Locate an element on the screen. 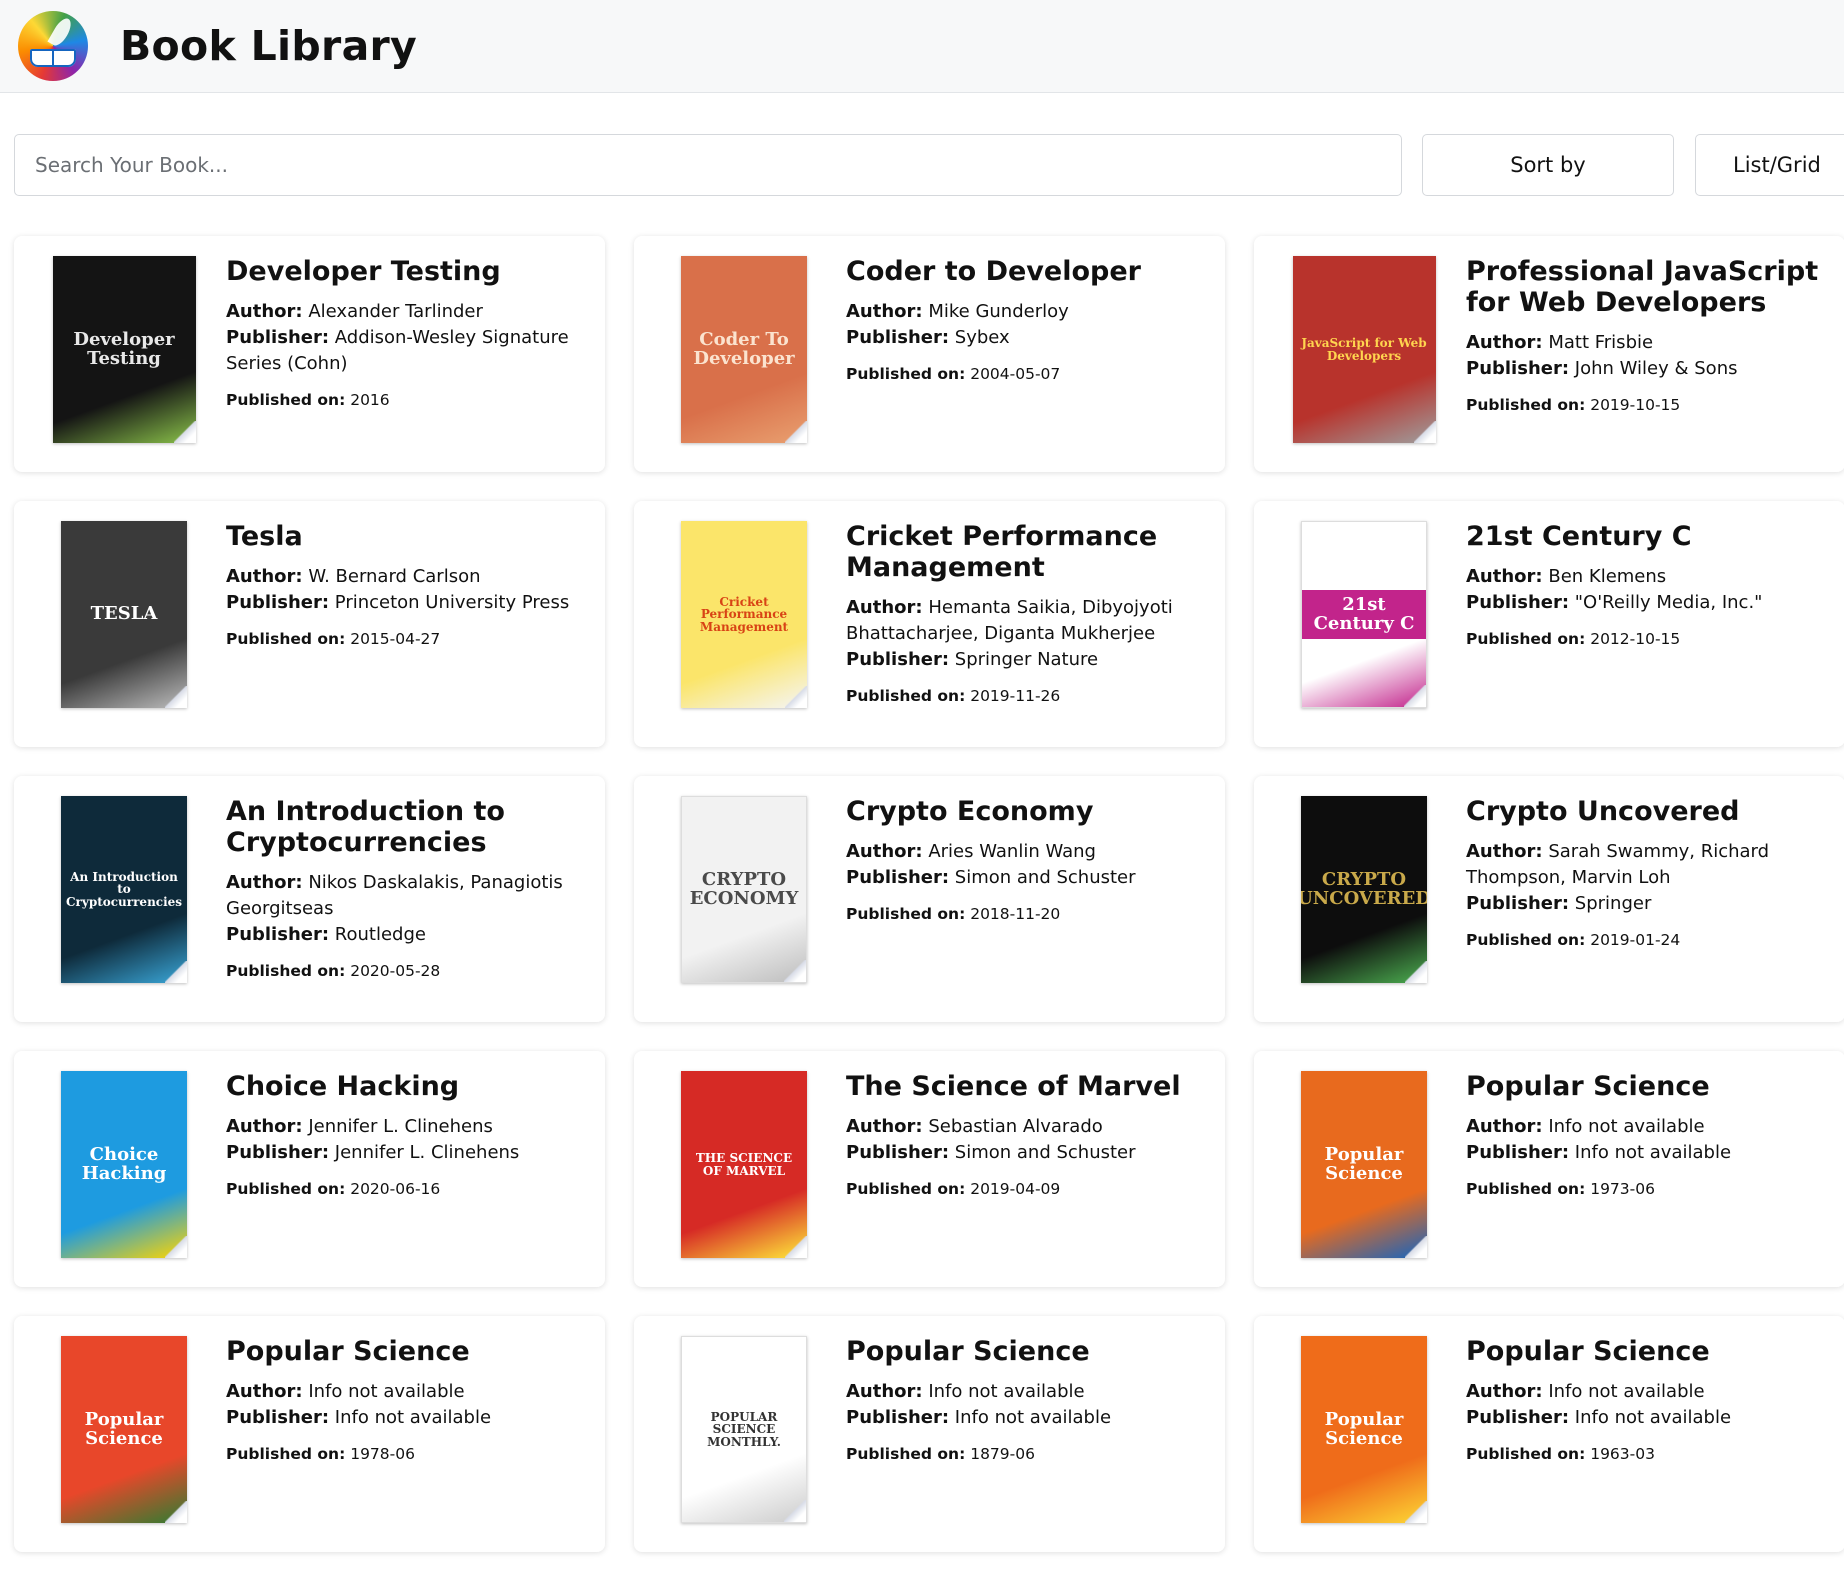 This screenshot has height=1573, width=1844. book-cover-image: Developer Testing is located at coordinates (124, 349).